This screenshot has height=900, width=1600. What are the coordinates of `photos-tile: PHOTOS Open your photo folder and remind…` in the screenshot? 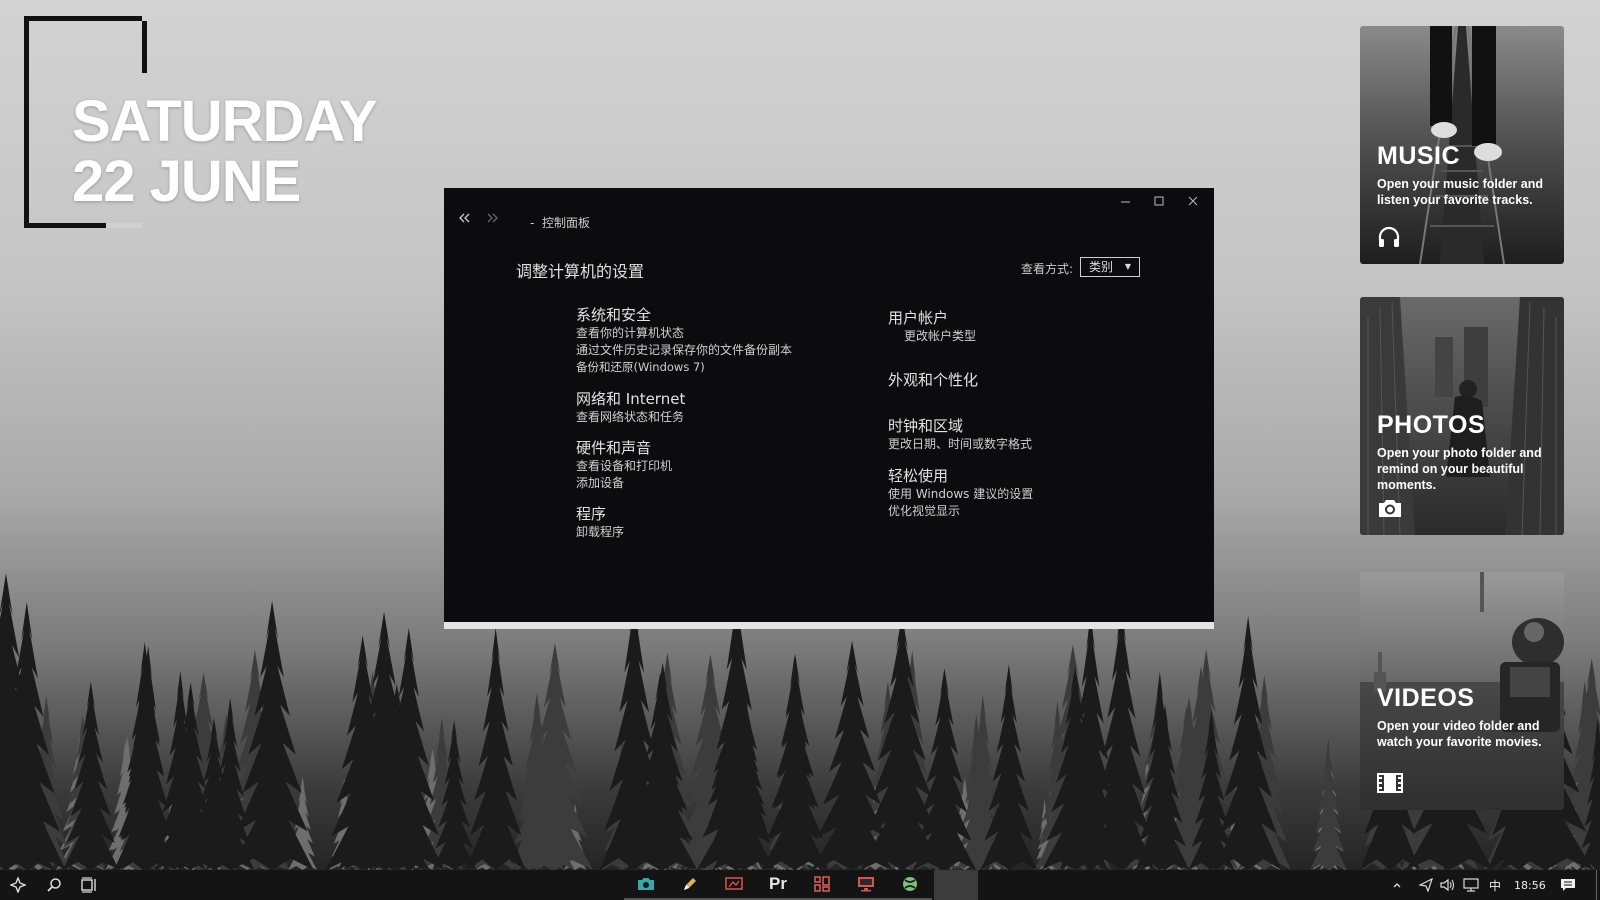 It's located at (1462, 416).